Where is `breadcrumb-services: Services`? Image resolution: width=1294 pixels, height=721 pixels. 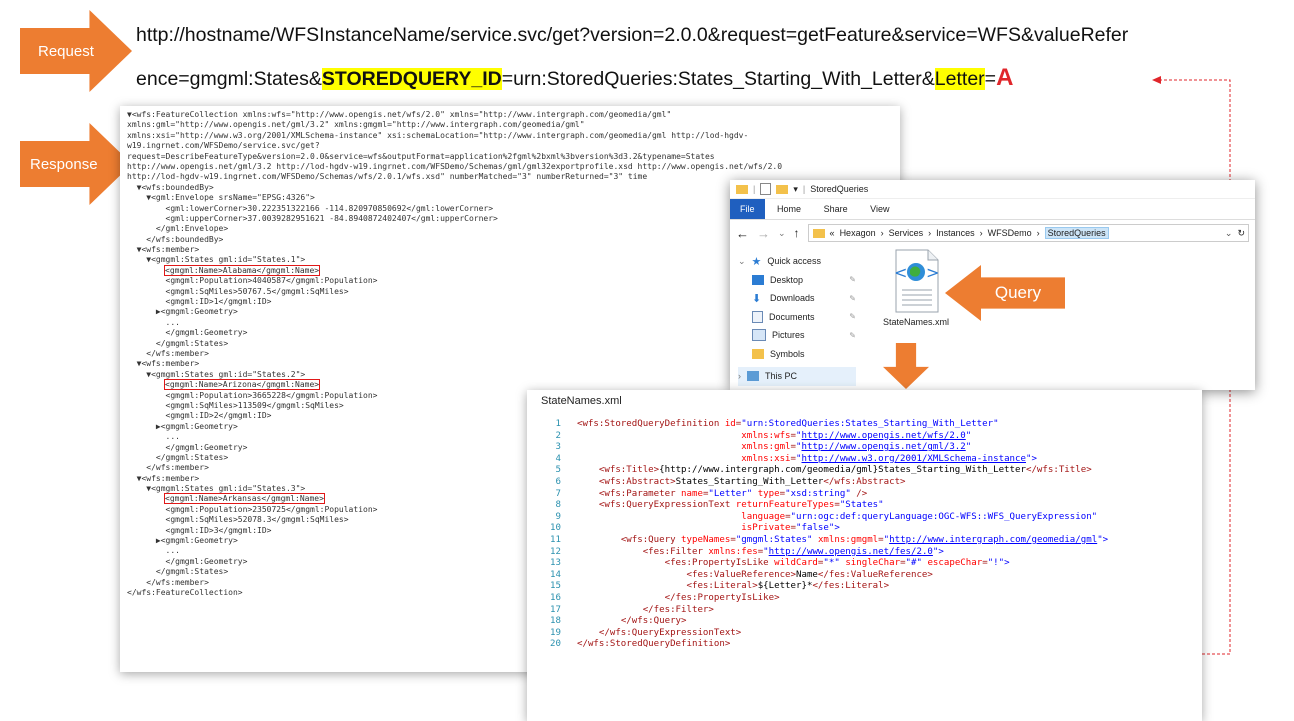 breadcrumb-services: Services is located at coordinates (906, 233).